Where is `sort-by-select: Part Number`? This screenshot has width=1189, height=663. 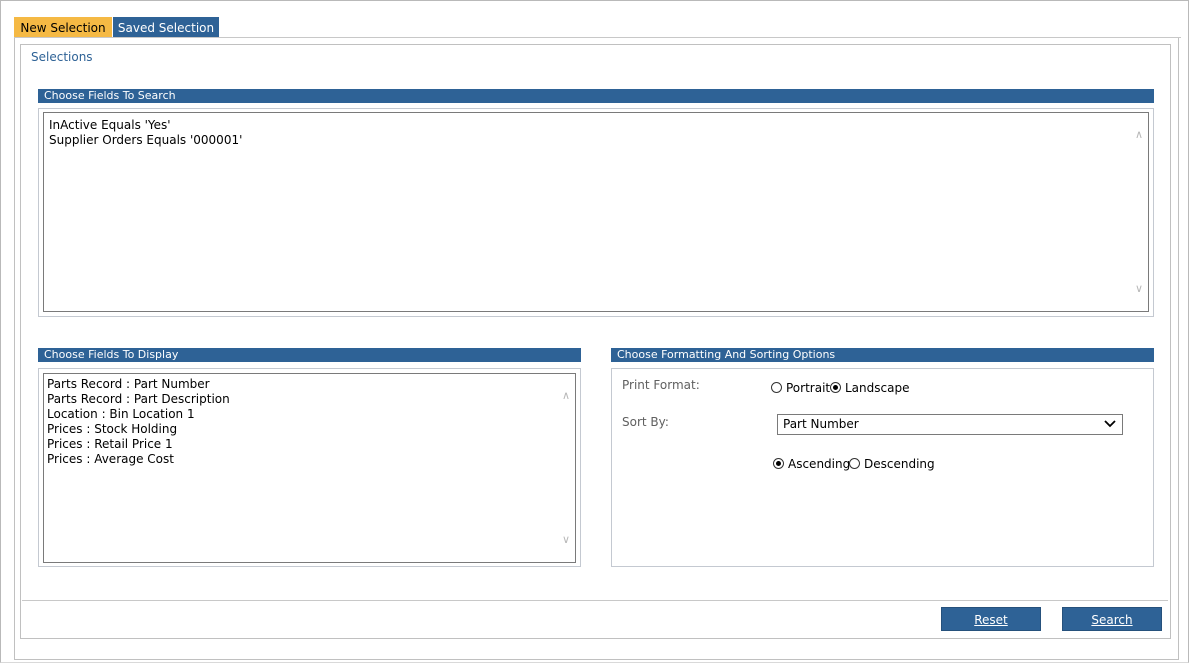 sort-by-select: Part Number is located at coordinates (950, 424).